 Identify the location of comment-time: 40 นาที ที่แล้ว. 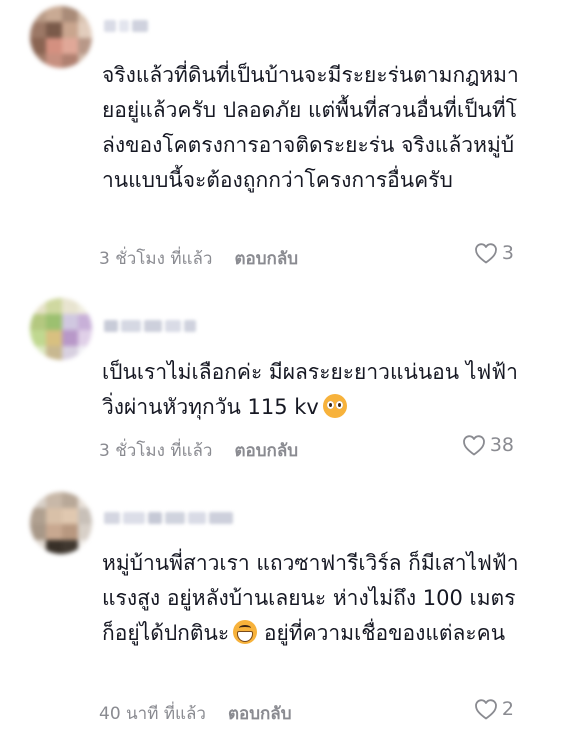
(152, 714).